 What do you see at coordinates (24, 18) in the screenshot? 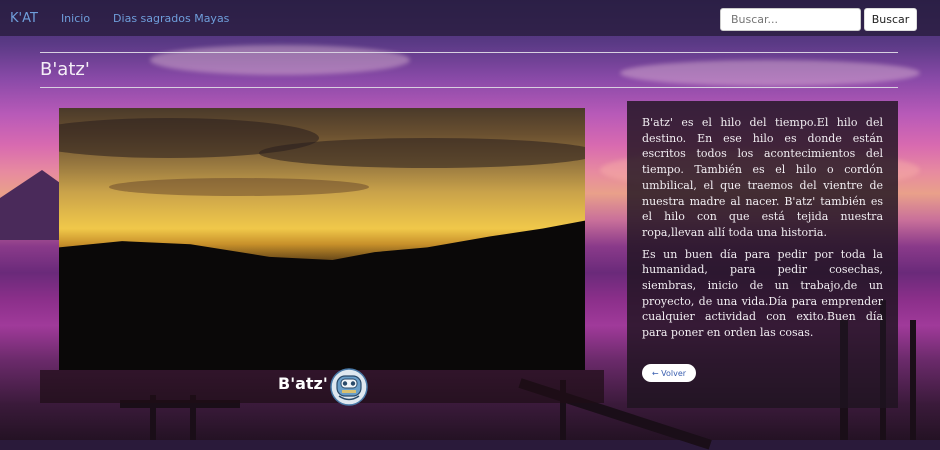
I see `brand-logo: K'AT` at bounding box center [24, 18].